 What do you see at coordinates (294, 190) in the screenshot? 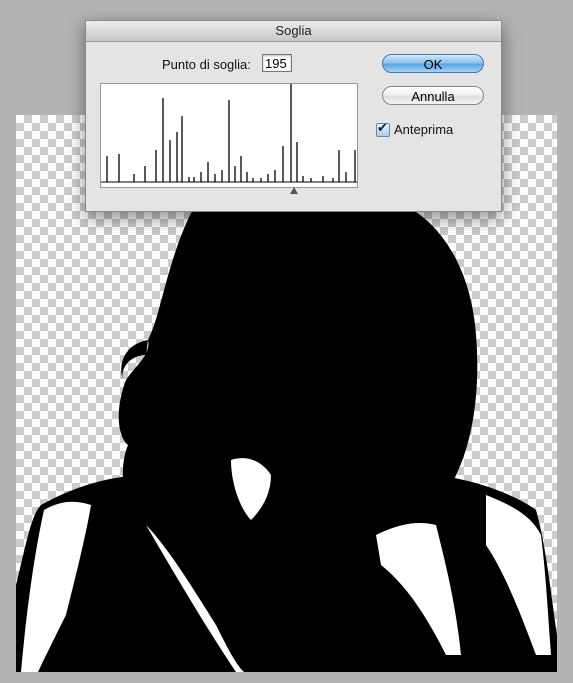
I see `threshold-slider-handle` at bounding box center [294, 190].